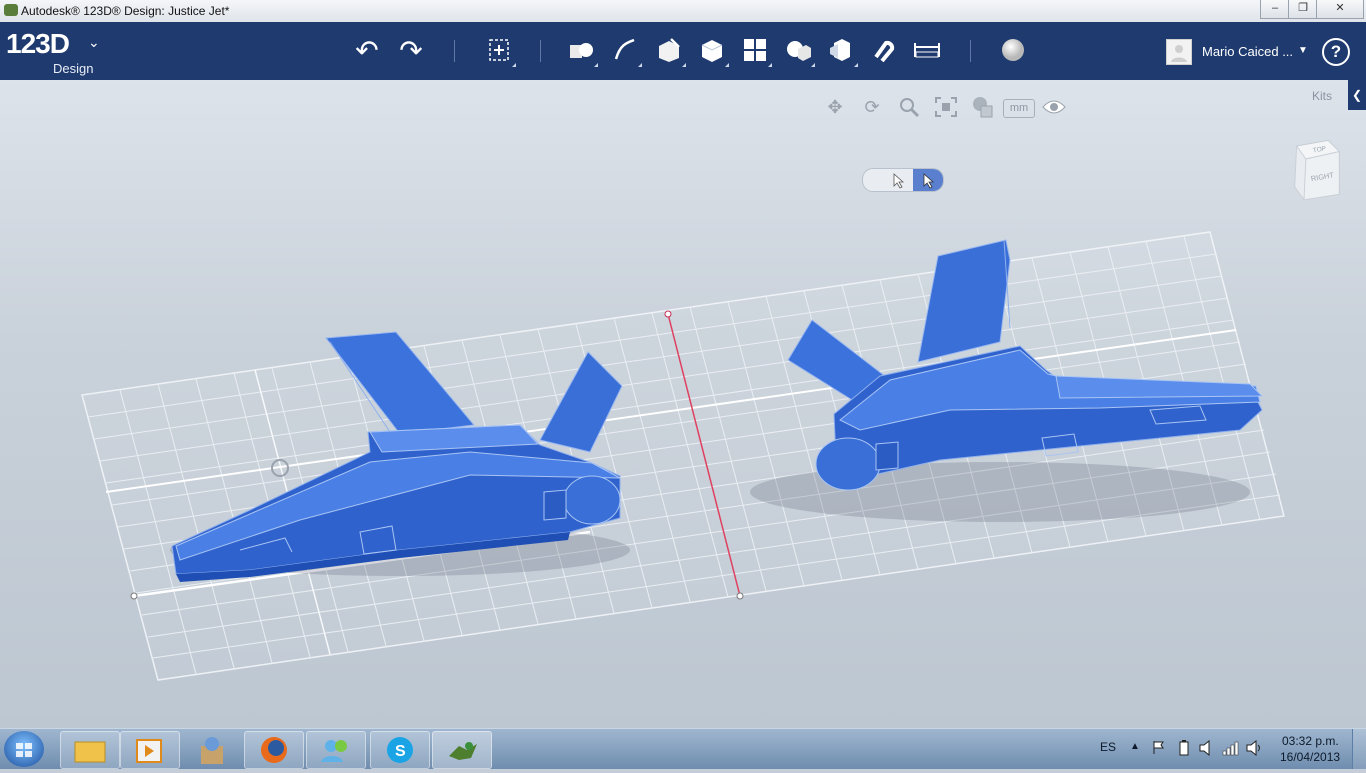 This screenshot has height=773, width=1366. Describe the element at coordinates (713, 51) in the screenshot. I see `modify-icon` at that location.